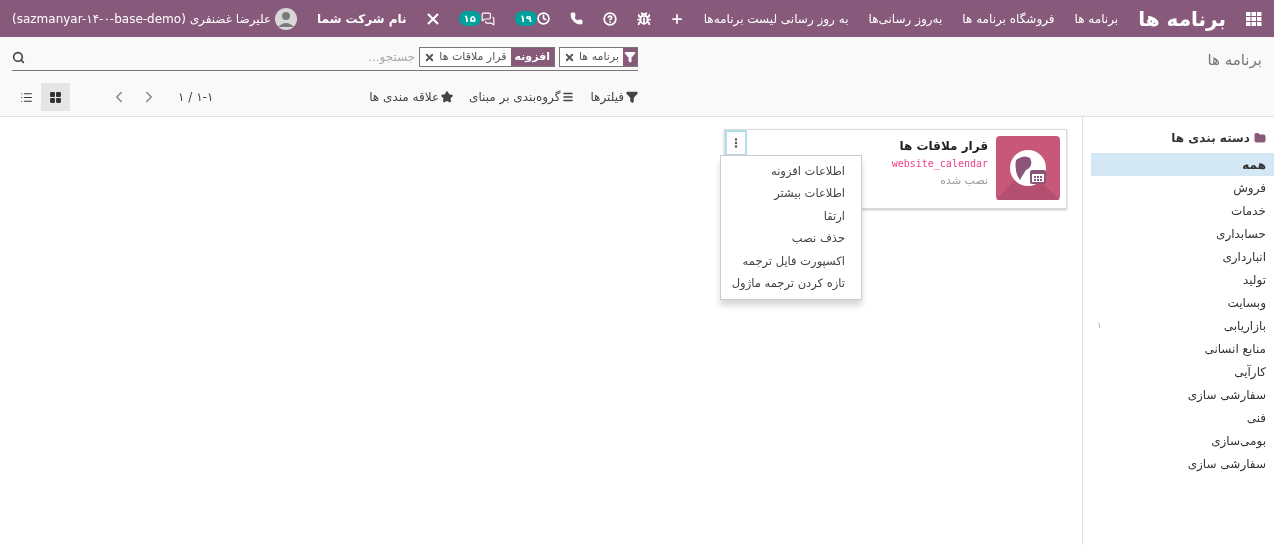  What do you see at coordinates (964, 181) in the screenshot?
I see `install-status: نصب شده` at bounding box center [964, 181].